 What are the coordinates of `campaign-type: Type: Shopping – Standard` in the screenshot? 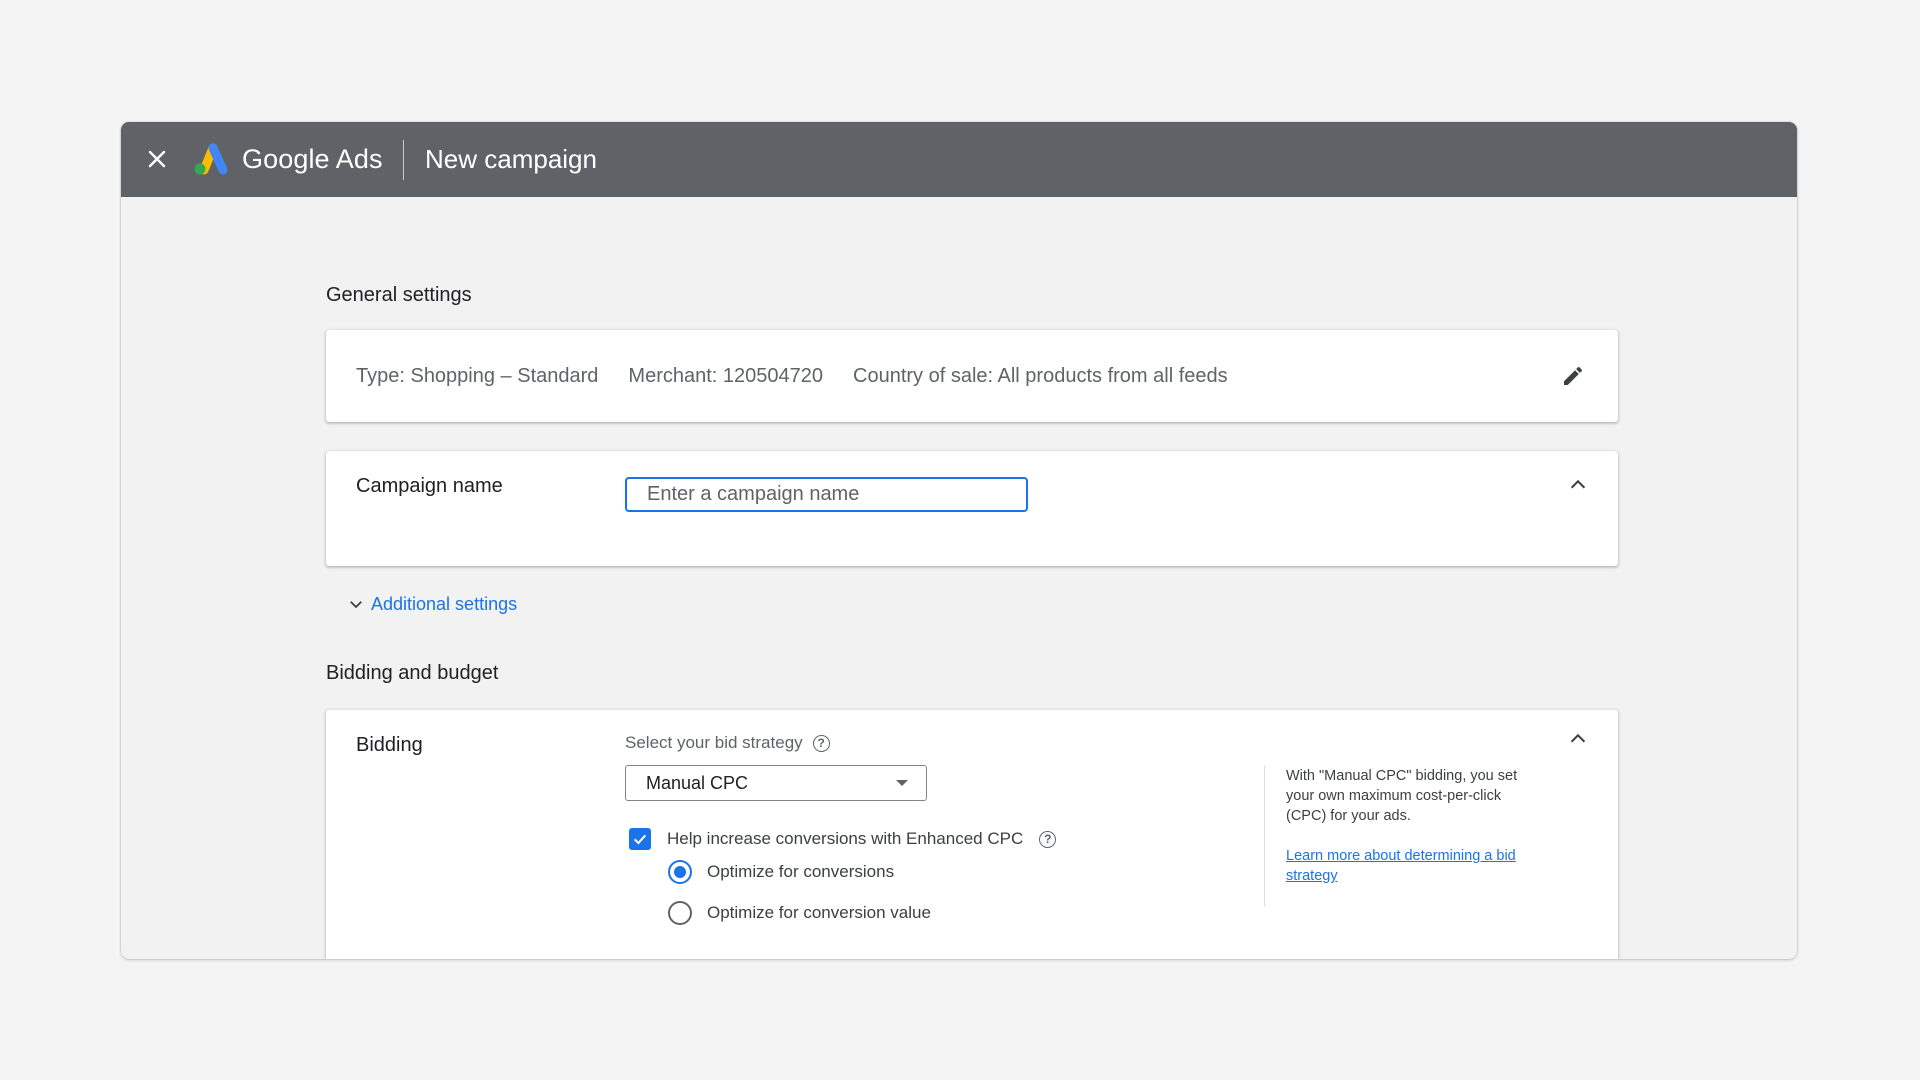 It's located at (477, 376).